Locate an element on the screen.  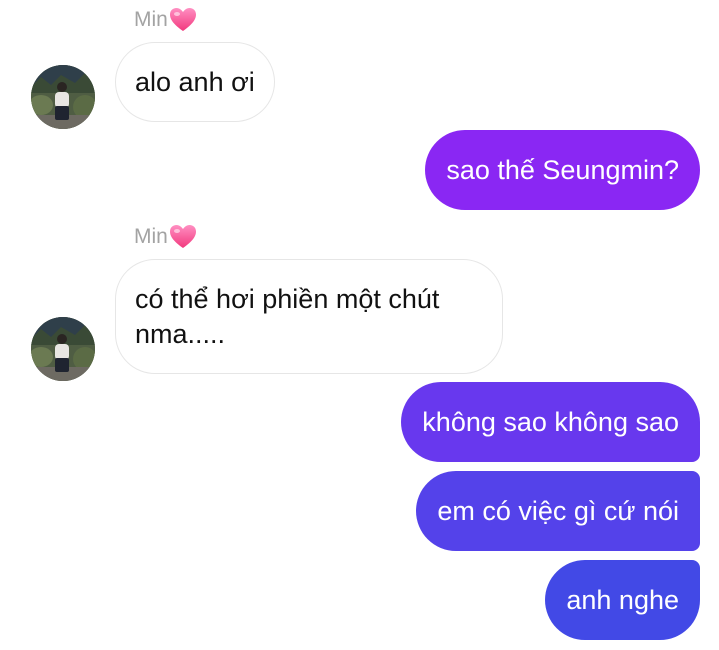
message-bubble: không sao không sao is located at coordinates (550, 422).